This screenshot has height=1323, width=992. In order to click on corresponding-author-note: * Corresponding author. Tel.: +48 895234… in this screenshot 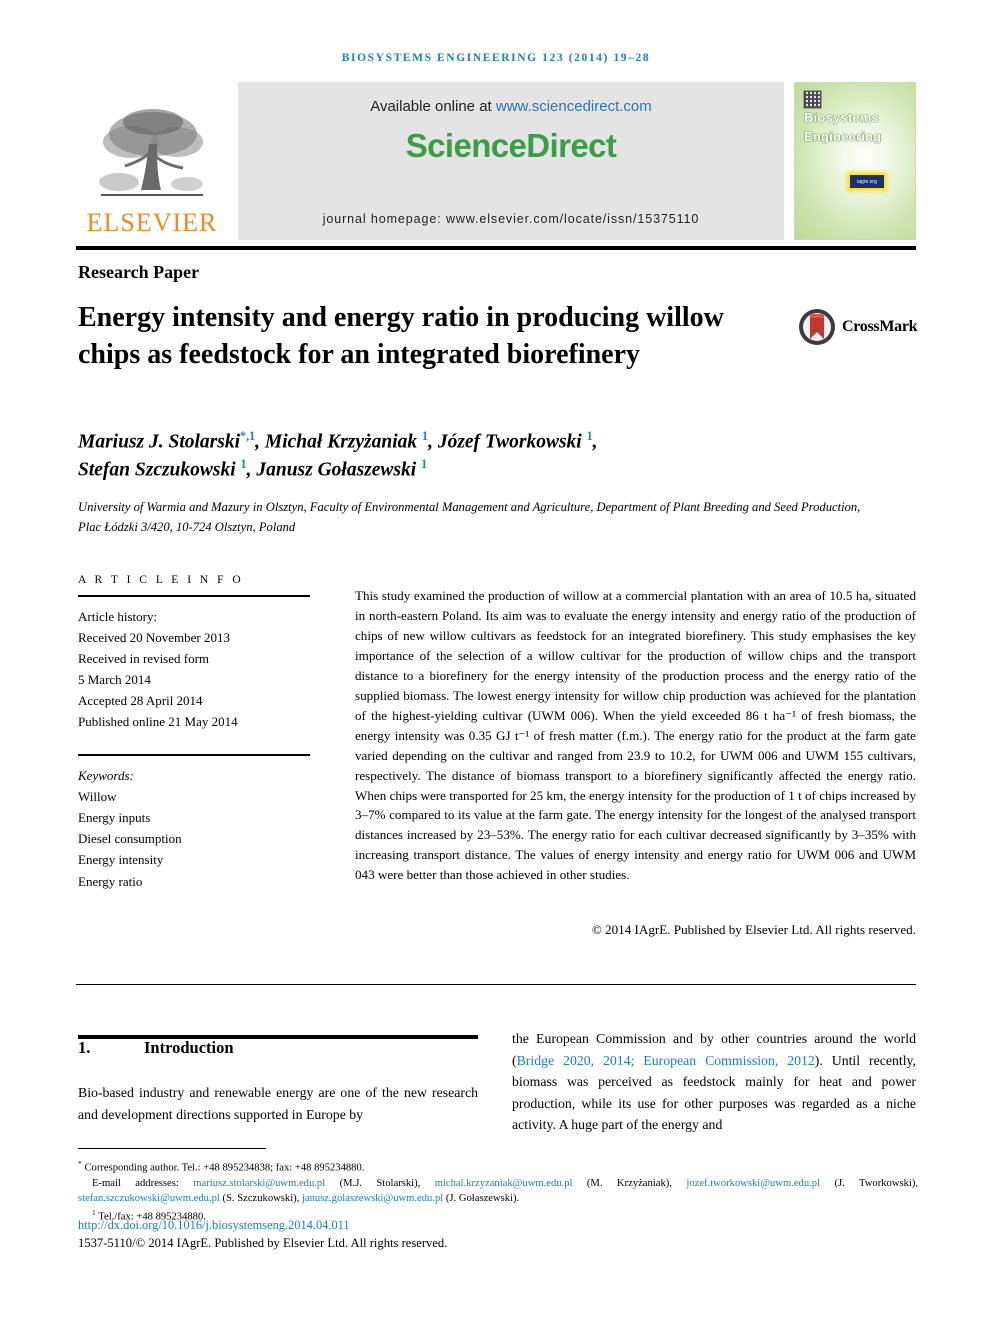, I will do `click(498, 1167)`.